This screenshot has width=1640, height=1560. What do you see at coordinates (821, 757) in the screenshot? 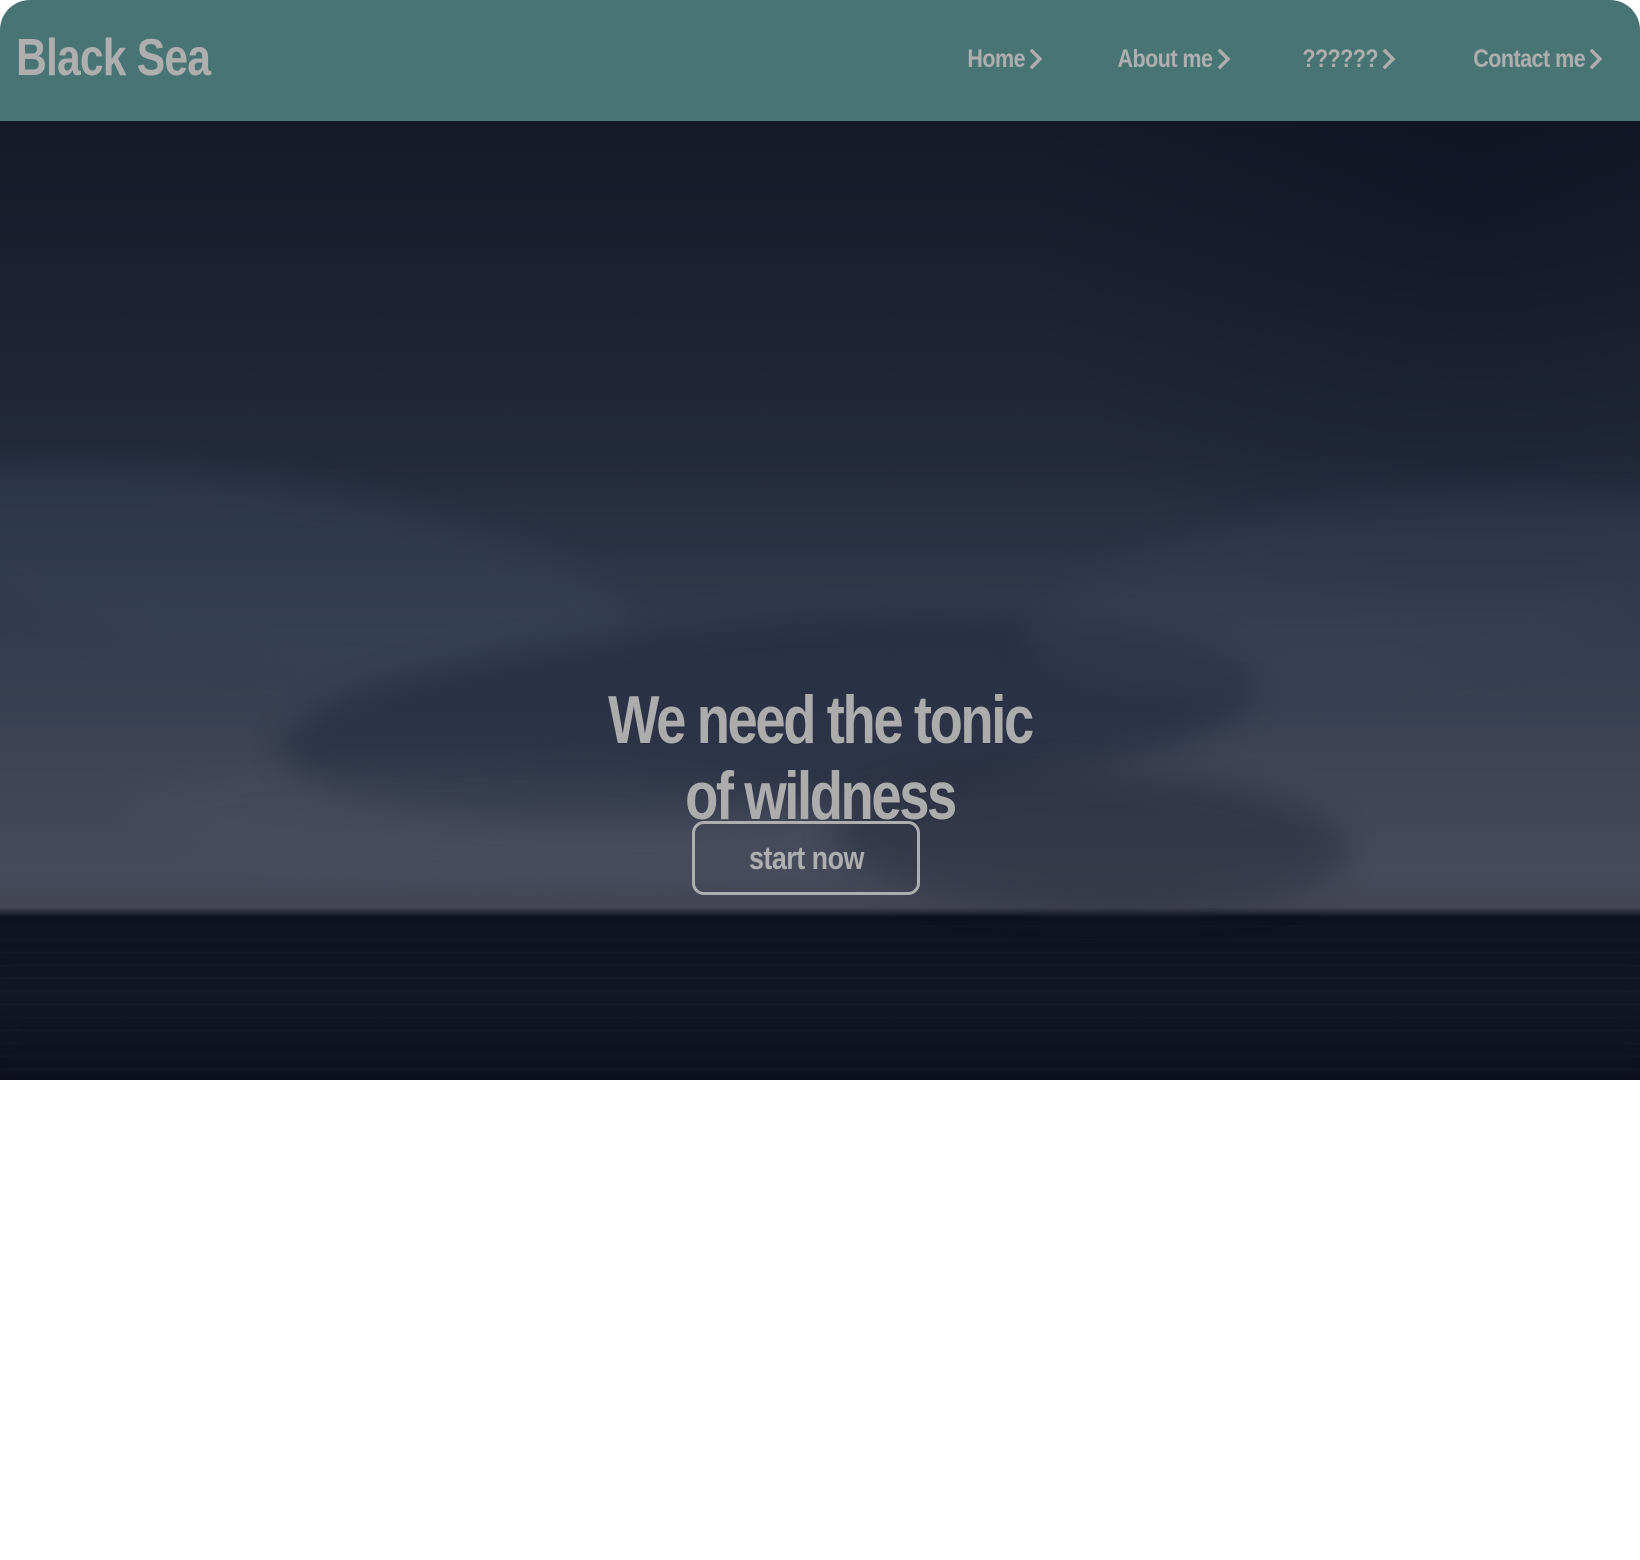
I see `hero-title: We need the tonic of wildness` at bounding box center [821, 757].